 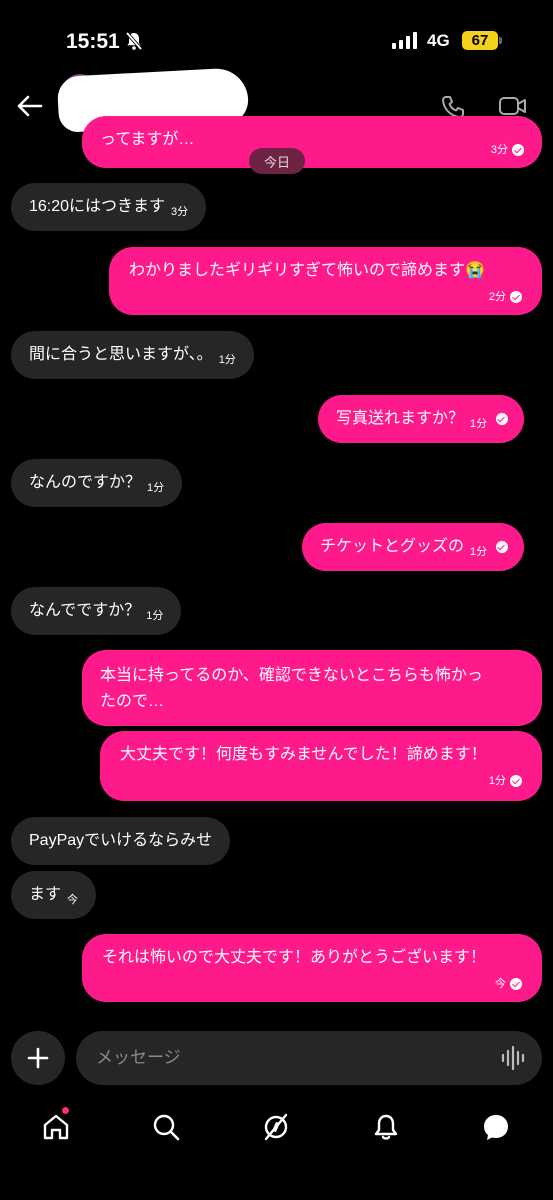 I want to click on clock: 15:51, so click(x=93, y=41).